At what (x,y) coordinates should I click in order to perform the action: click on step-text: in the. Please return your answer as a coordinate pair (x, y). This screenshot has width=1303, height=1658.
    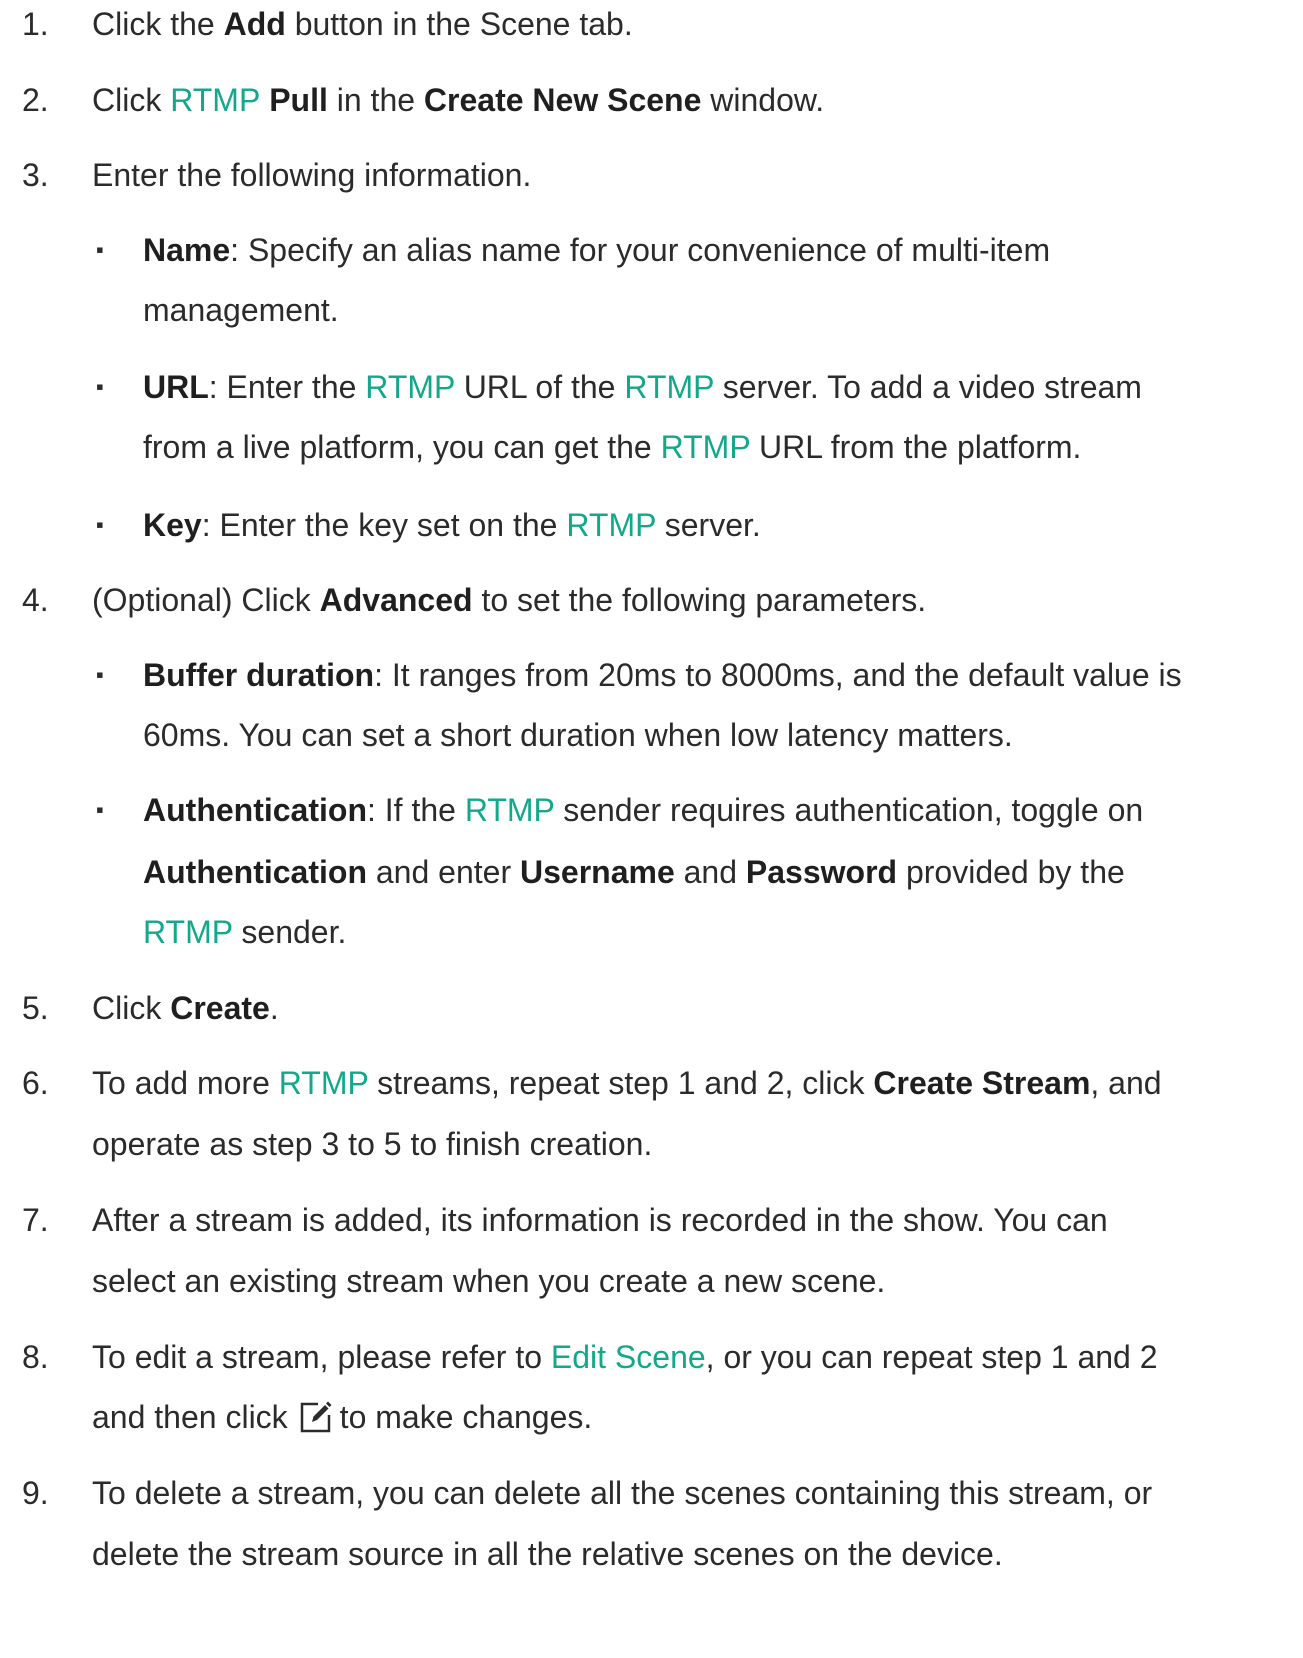
    Looking at the image, I should click on (375, 100).